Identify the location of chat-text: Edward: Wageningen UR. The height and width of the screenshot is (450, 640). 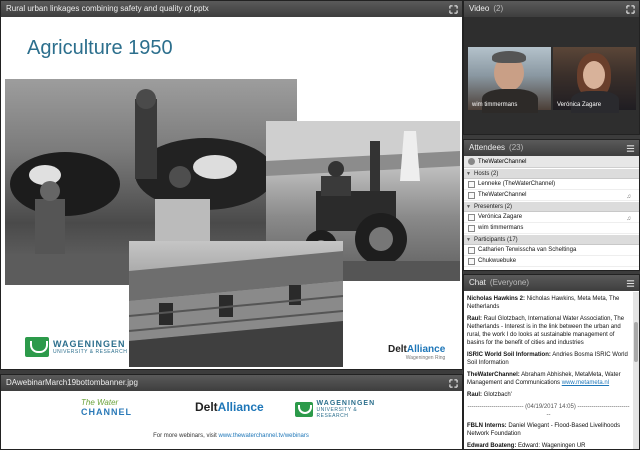
(552, 446).